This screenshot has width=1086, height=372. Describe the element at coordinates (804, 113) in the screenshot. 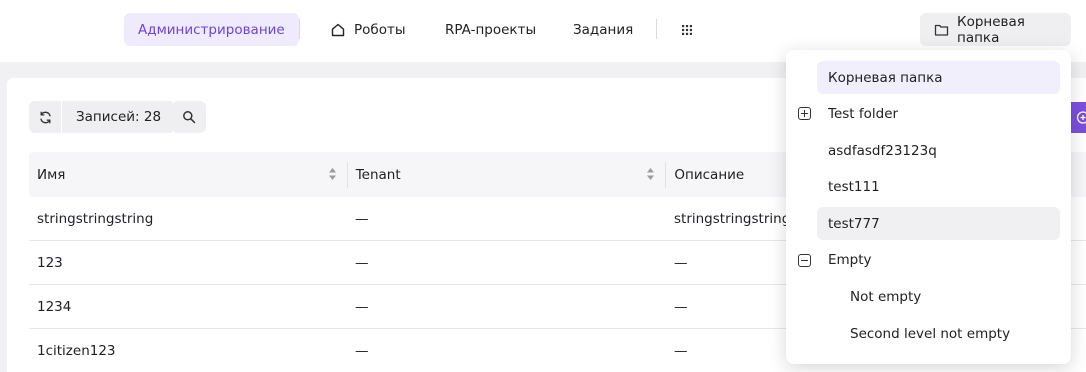

I see `expand-icon` at that location.